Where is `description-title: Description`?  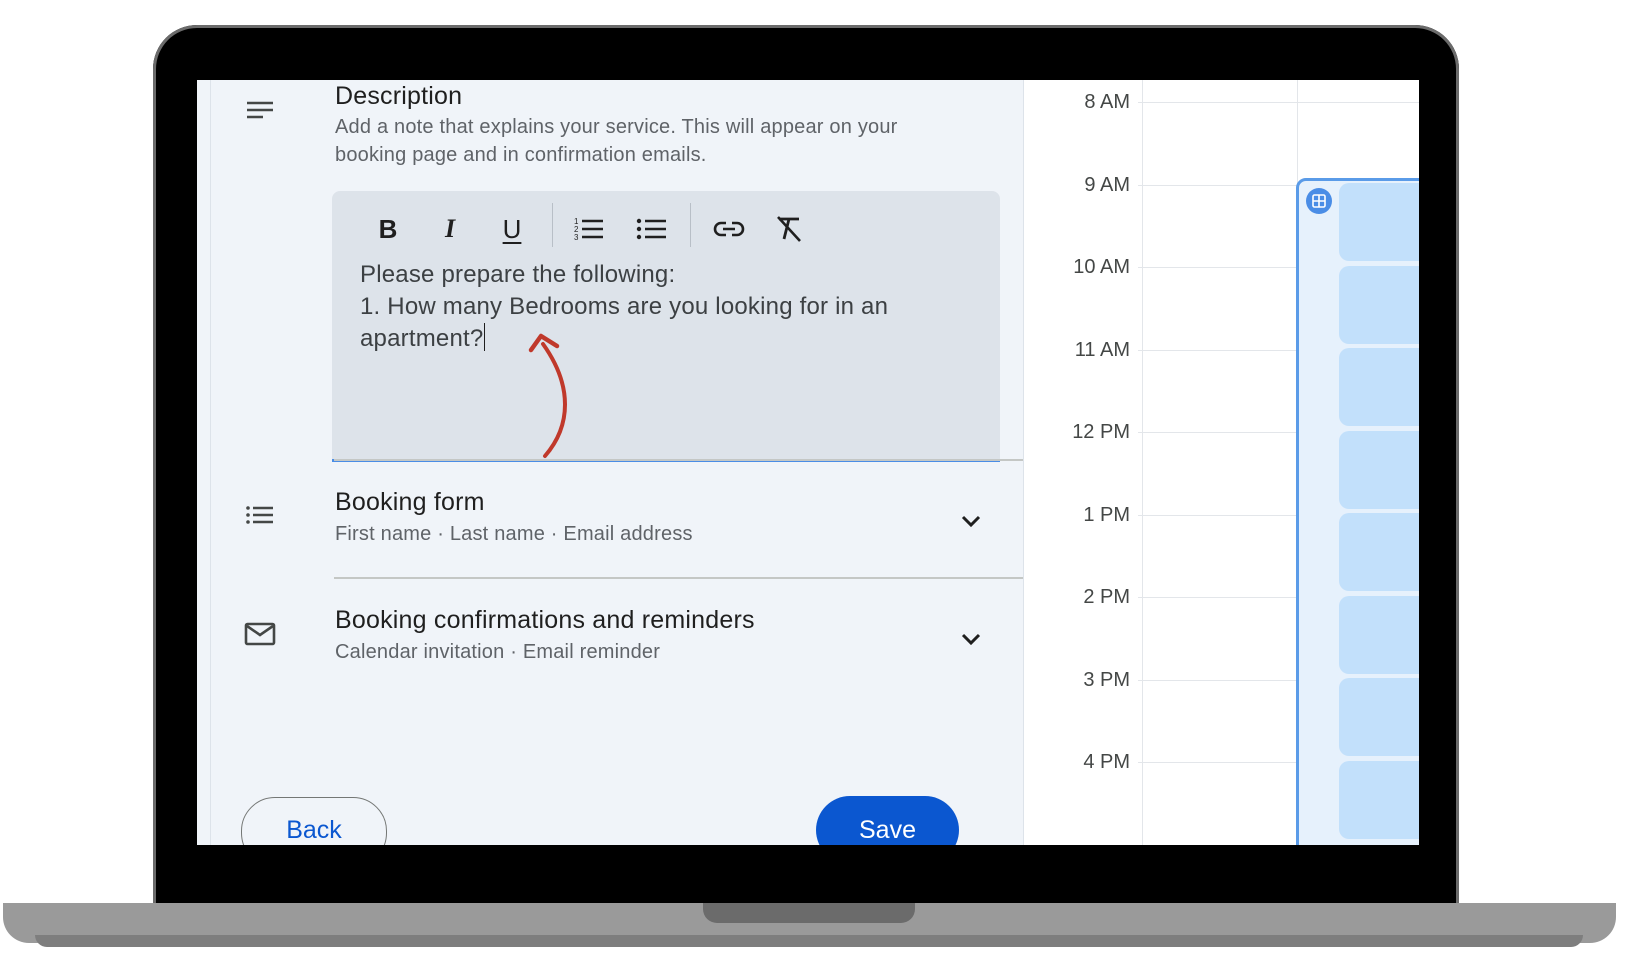 description-title: Description is located at coordinates (399, 96).